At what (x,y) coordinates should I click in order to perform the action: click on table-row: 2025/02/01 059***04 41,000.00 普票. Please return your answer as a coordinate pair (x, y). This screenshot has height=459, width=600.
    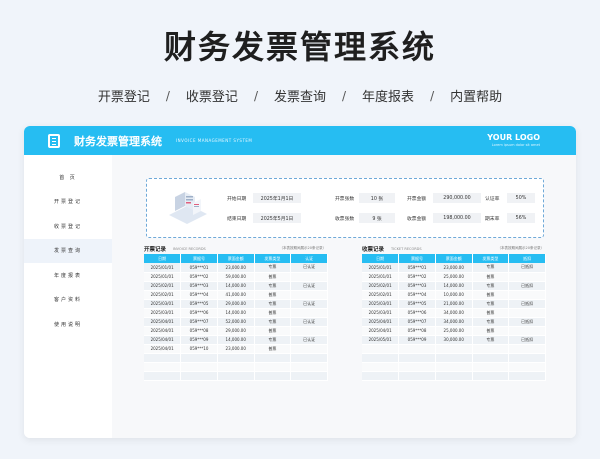
    Looking at the image, I should click on (236, 295).